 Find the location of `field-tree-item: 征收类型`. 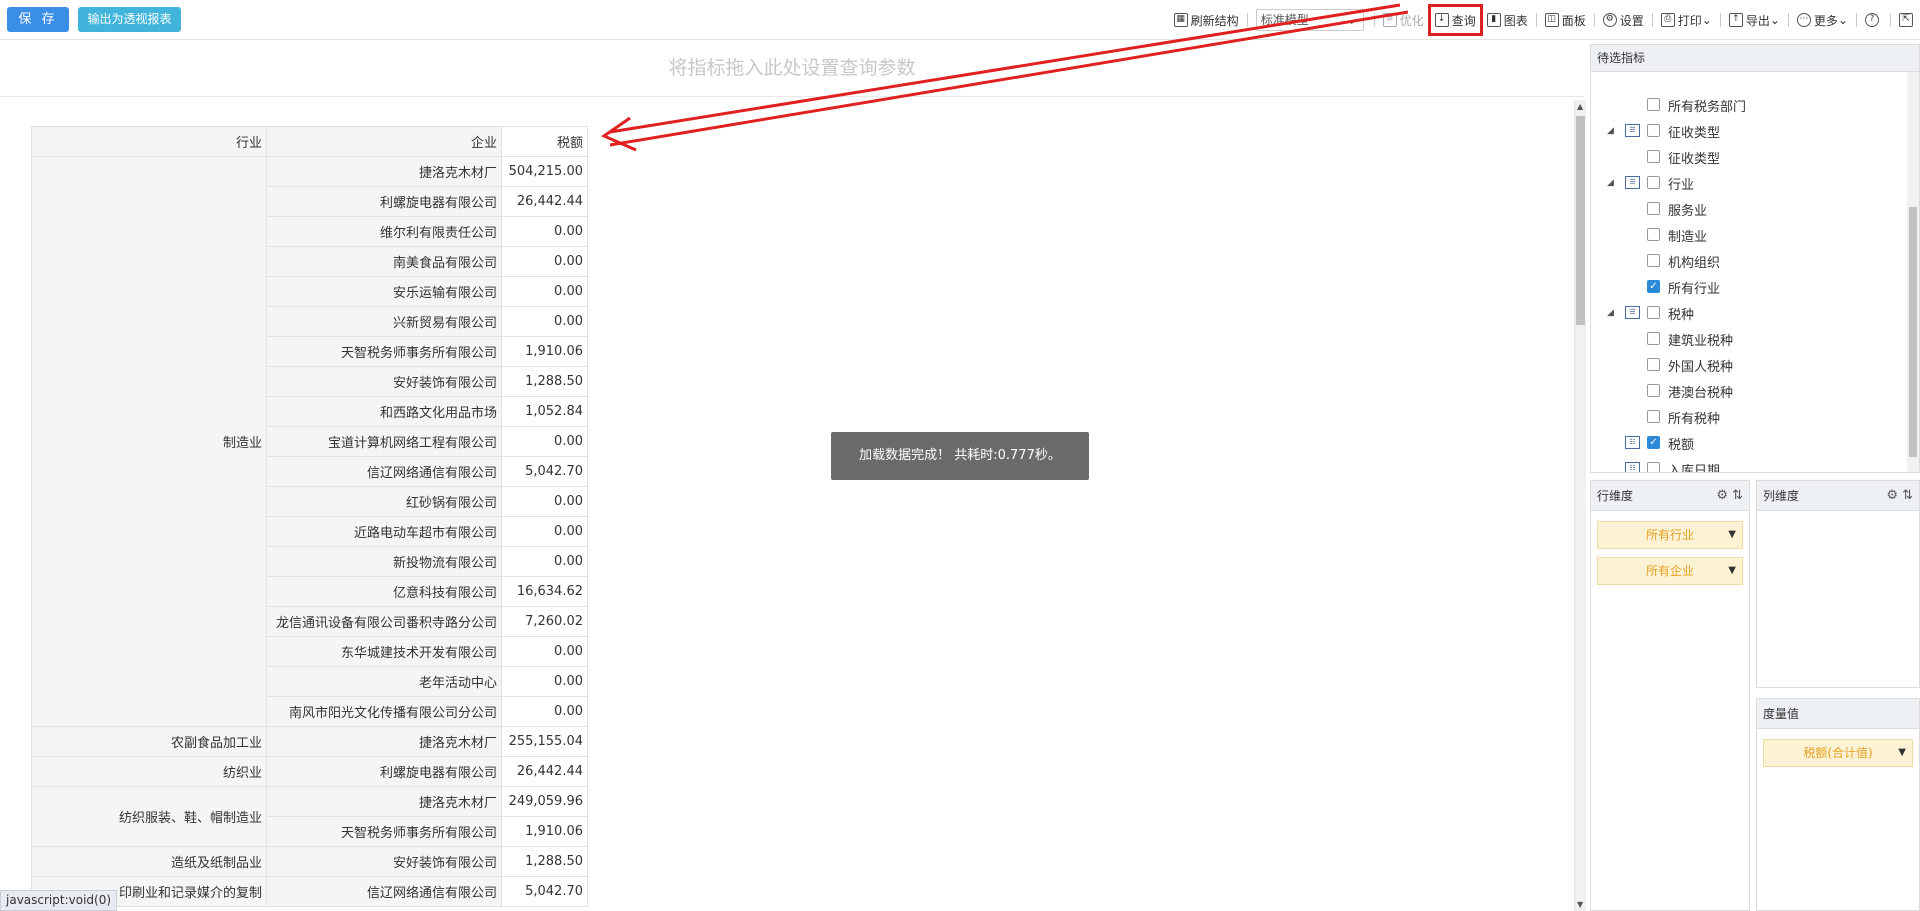

field-tree-item: 征收类型 is located at coordinates (1746, 157).